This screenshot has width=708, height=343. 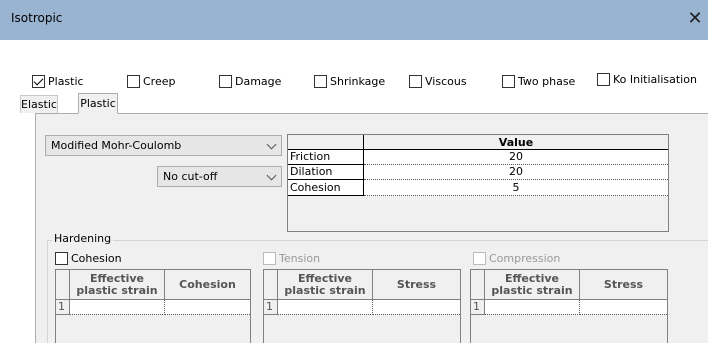 What do you see at coordinates (219, 176) in the screenshot?
I see `cutoff-select: No cut-off` at bounding box center [219, 176].